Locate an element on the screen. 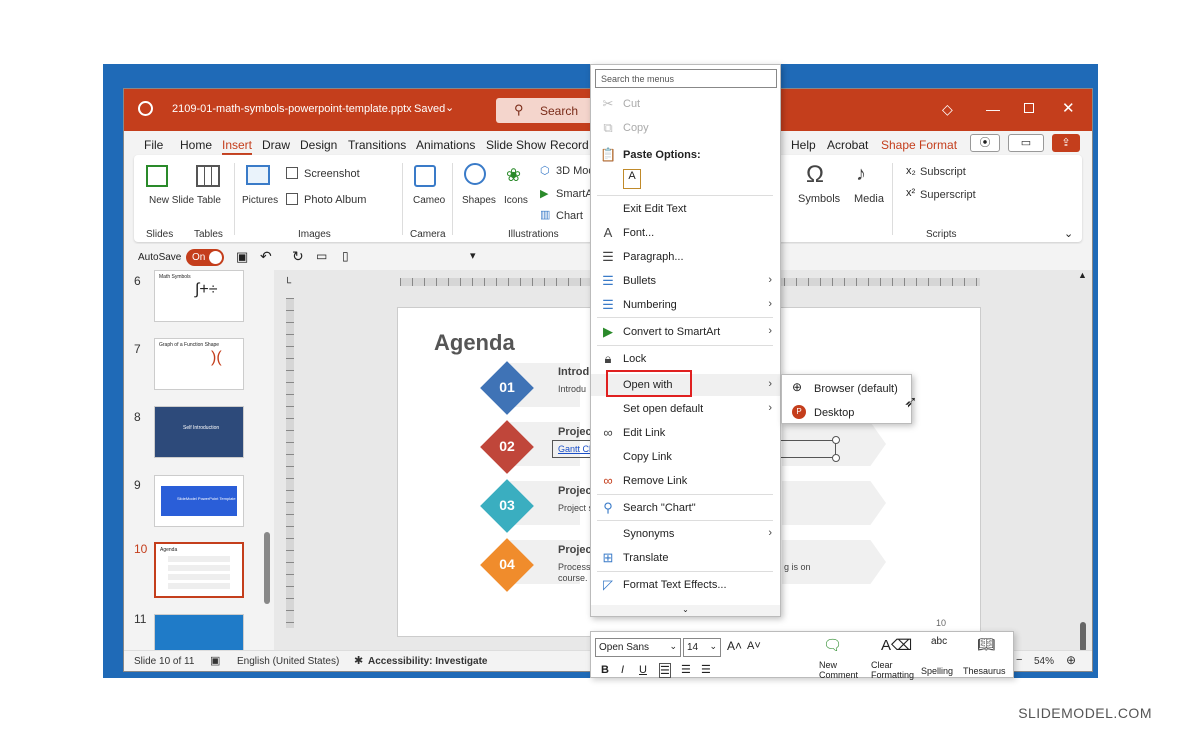 This screenshot has height=743, width=1200. tab-file: File is located at coordinates (153, 145).